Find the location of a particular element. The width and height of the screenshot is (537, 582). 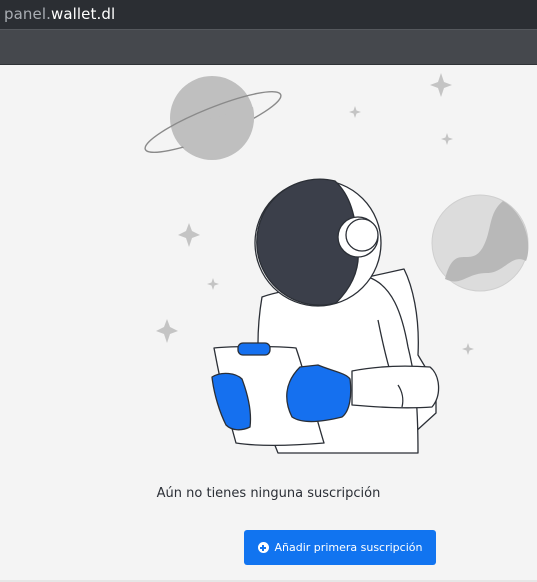

add-first-subscription-button: Añadir primera suscripción is located at coordinates (340, 547).